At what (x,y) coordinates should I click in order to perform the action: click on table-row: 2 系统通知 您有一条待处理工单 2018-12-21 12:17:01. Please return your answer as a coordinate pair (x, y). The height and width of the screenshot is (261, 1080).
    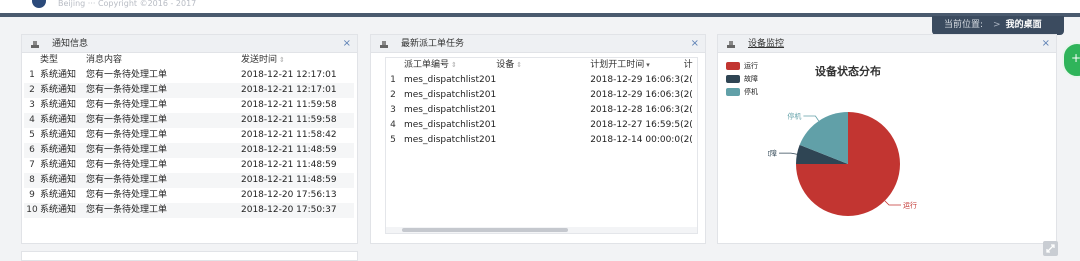
    Looking at the image, I should click on (189, 90).